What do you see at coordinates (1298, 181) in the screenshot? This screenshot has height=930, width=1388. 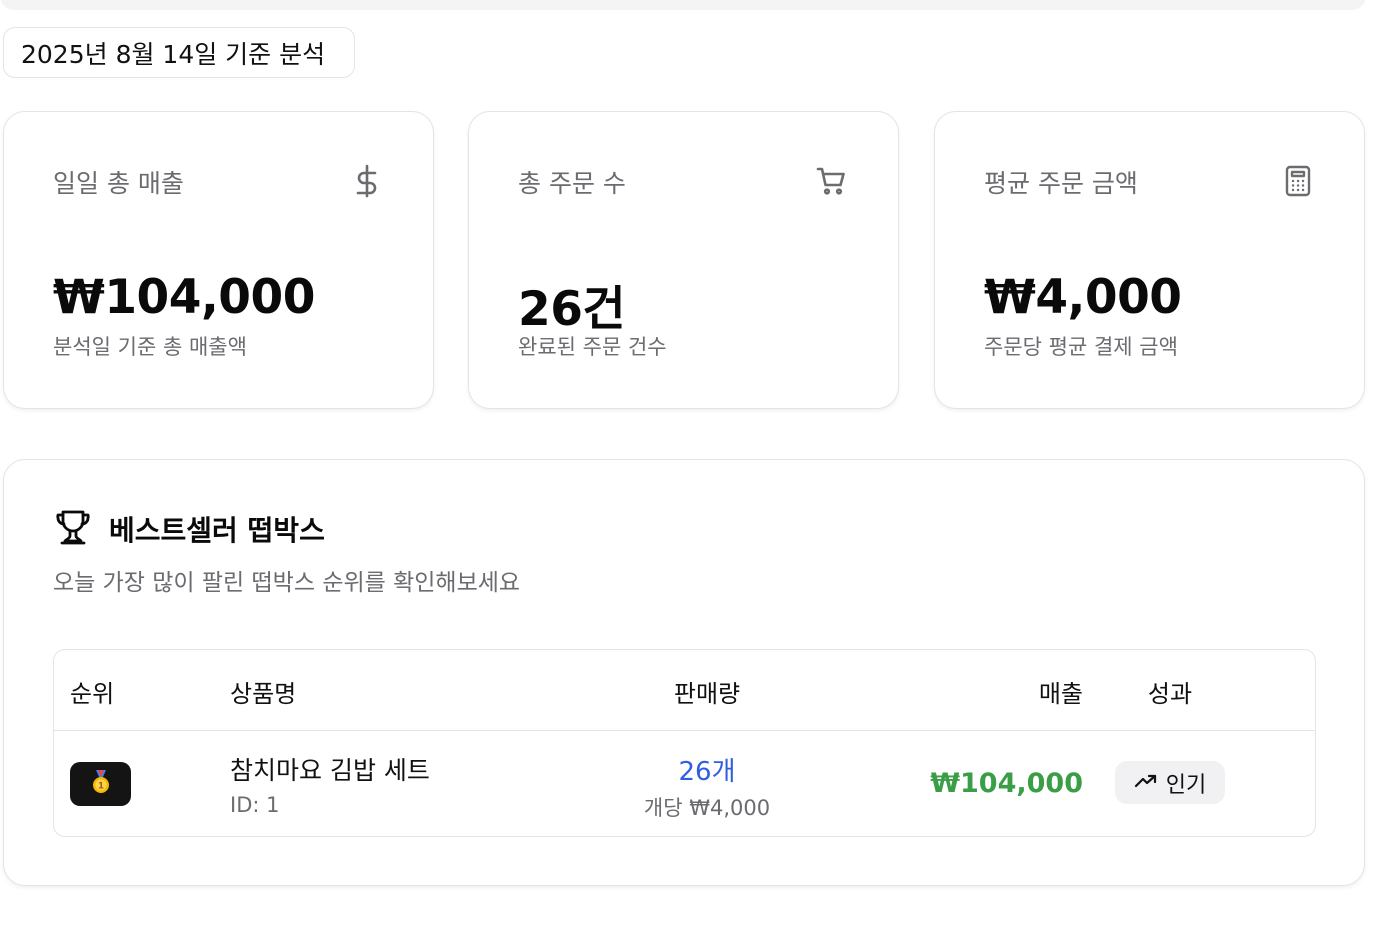 I see `calculator-icon` at bounding box center [1298, 181].